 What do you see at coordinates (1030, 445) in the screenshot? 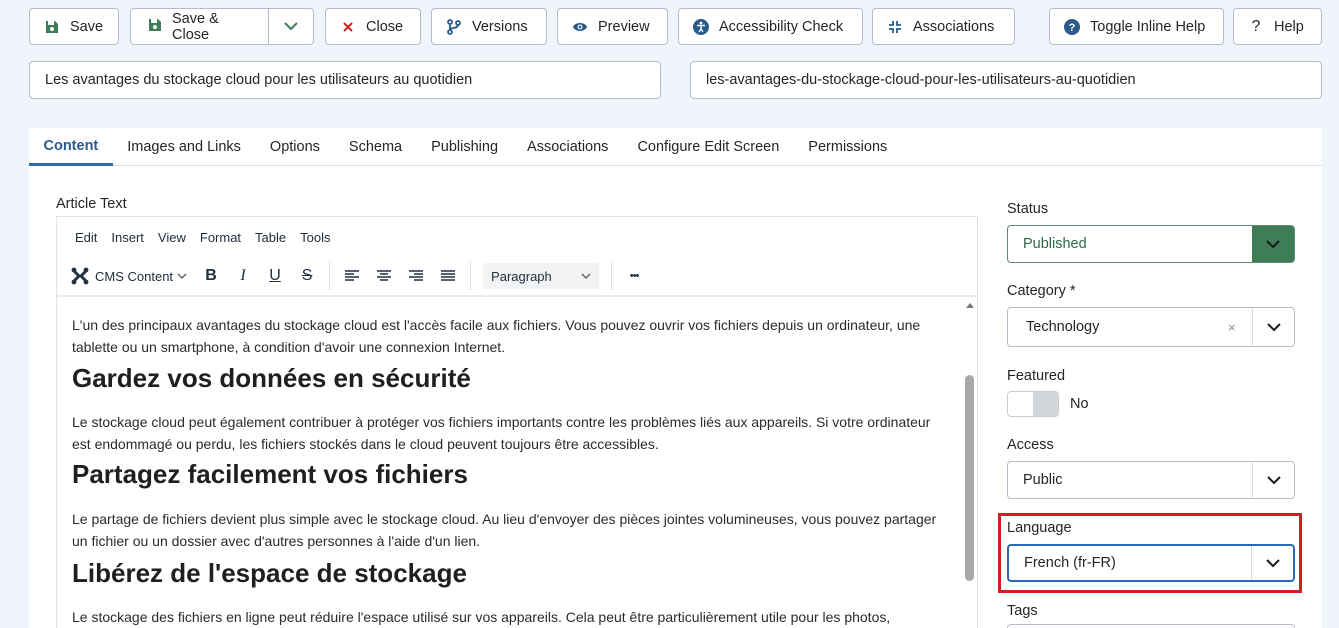
I see `access-label: Access` at bounding box center [1030, 445].